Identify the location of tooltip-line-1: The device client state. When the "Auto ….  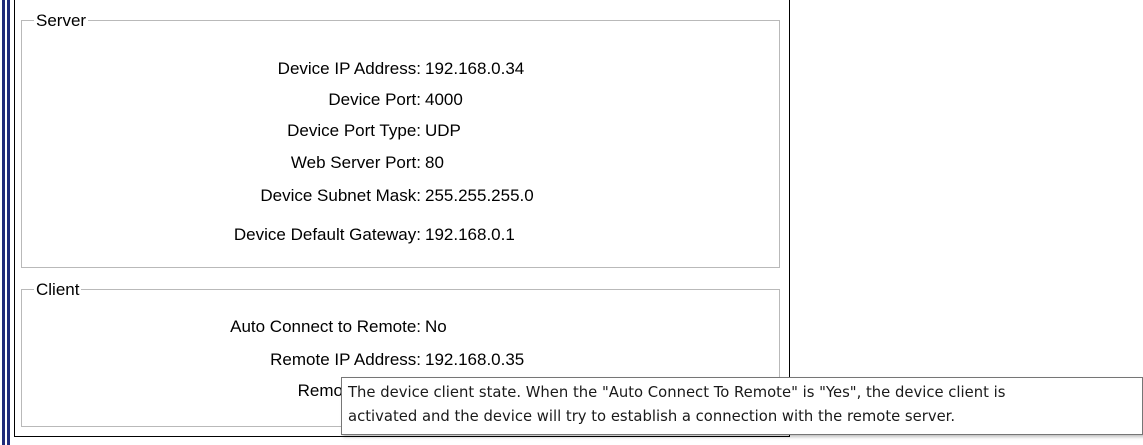
(677, 392).